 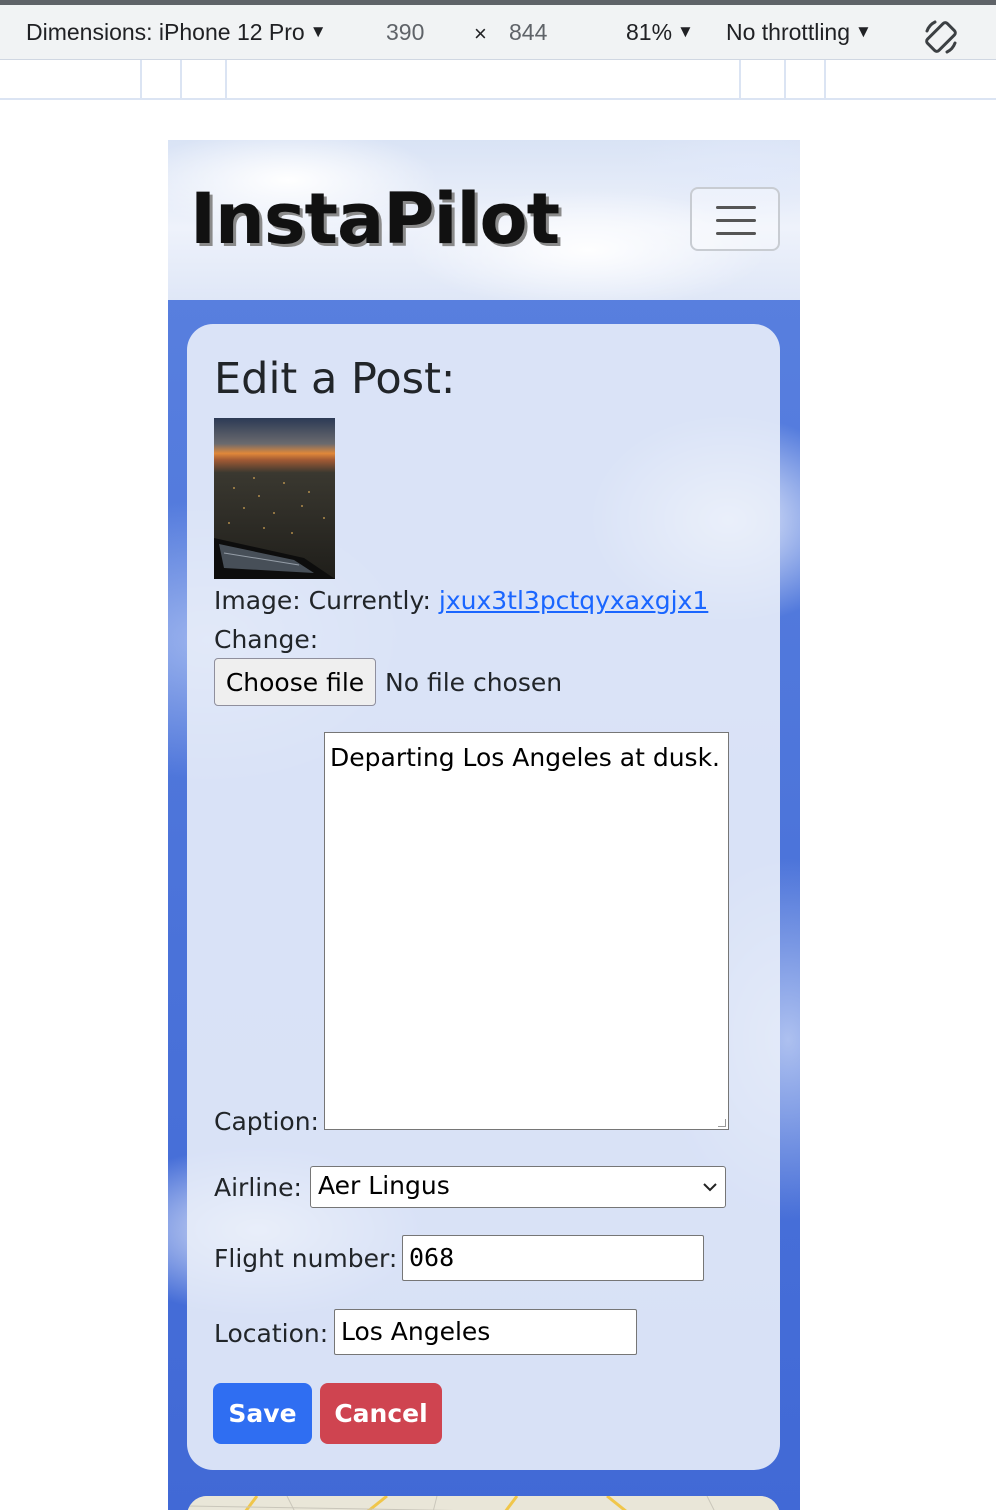 I want to click on device-dimensions-dropdown: Dimensions: iPhone 12 Pro ▼, so click(x=176, y=32).